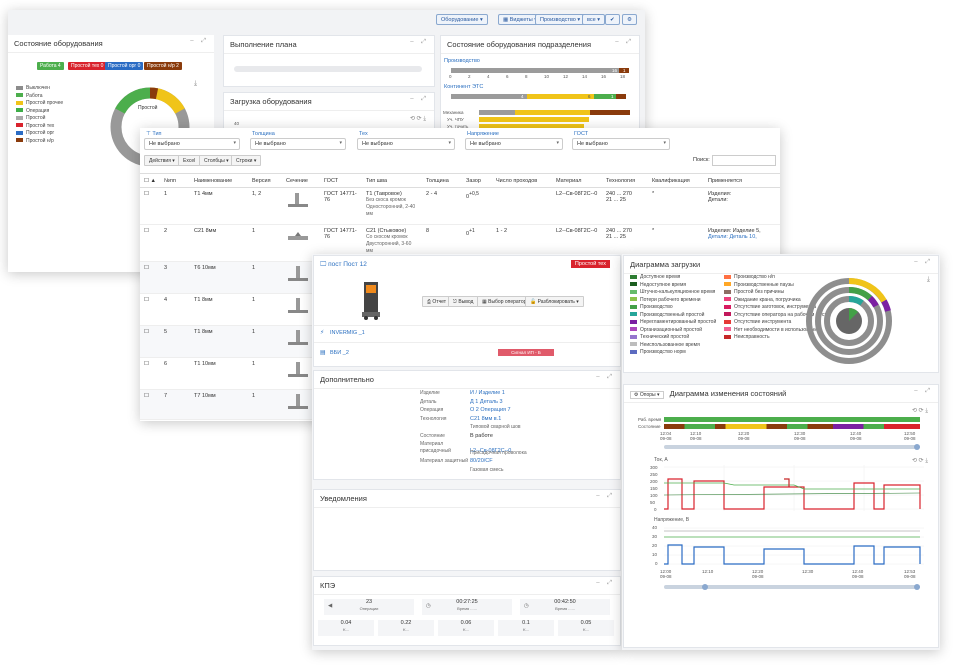 The image size is (960, 671). What do you see at coordinates (298, 144) in the screenshot?
I see `filter-select-thickness: Не выбрано` at bounding box center [298, 144].